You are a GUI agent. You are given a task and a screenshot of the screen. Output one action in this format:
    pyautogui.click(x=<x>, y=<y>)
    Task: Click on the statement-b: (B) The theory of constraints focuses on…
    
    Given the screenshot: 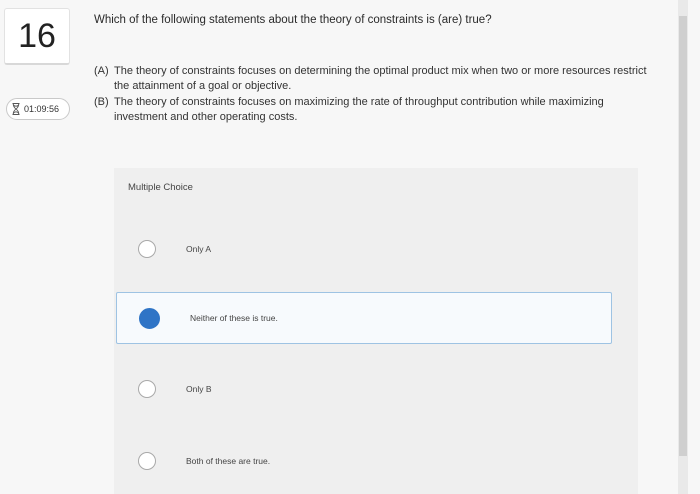 What is the action you would take?
    pyautogui.click(x=374, y=110)
    